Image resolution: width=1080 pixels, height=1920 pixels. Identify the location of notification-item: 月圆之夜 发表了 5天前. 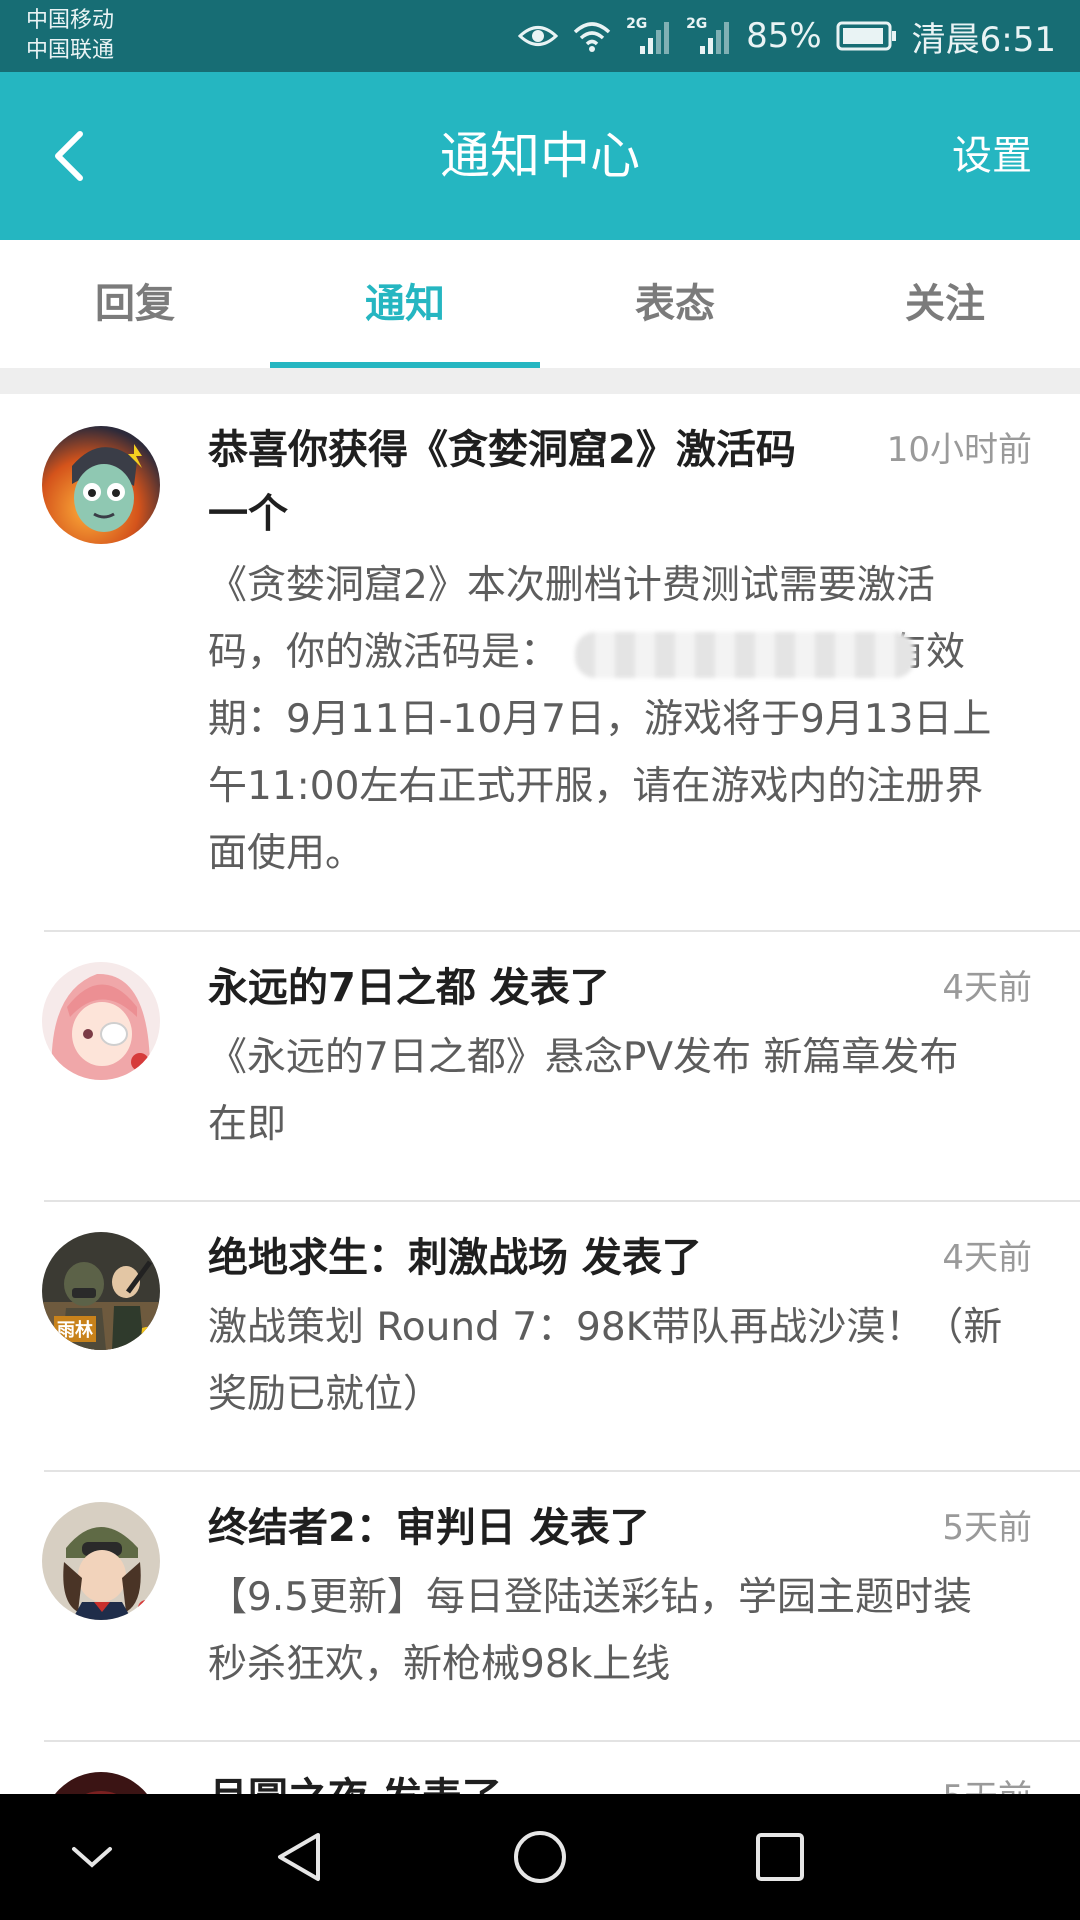
(540, 1768).